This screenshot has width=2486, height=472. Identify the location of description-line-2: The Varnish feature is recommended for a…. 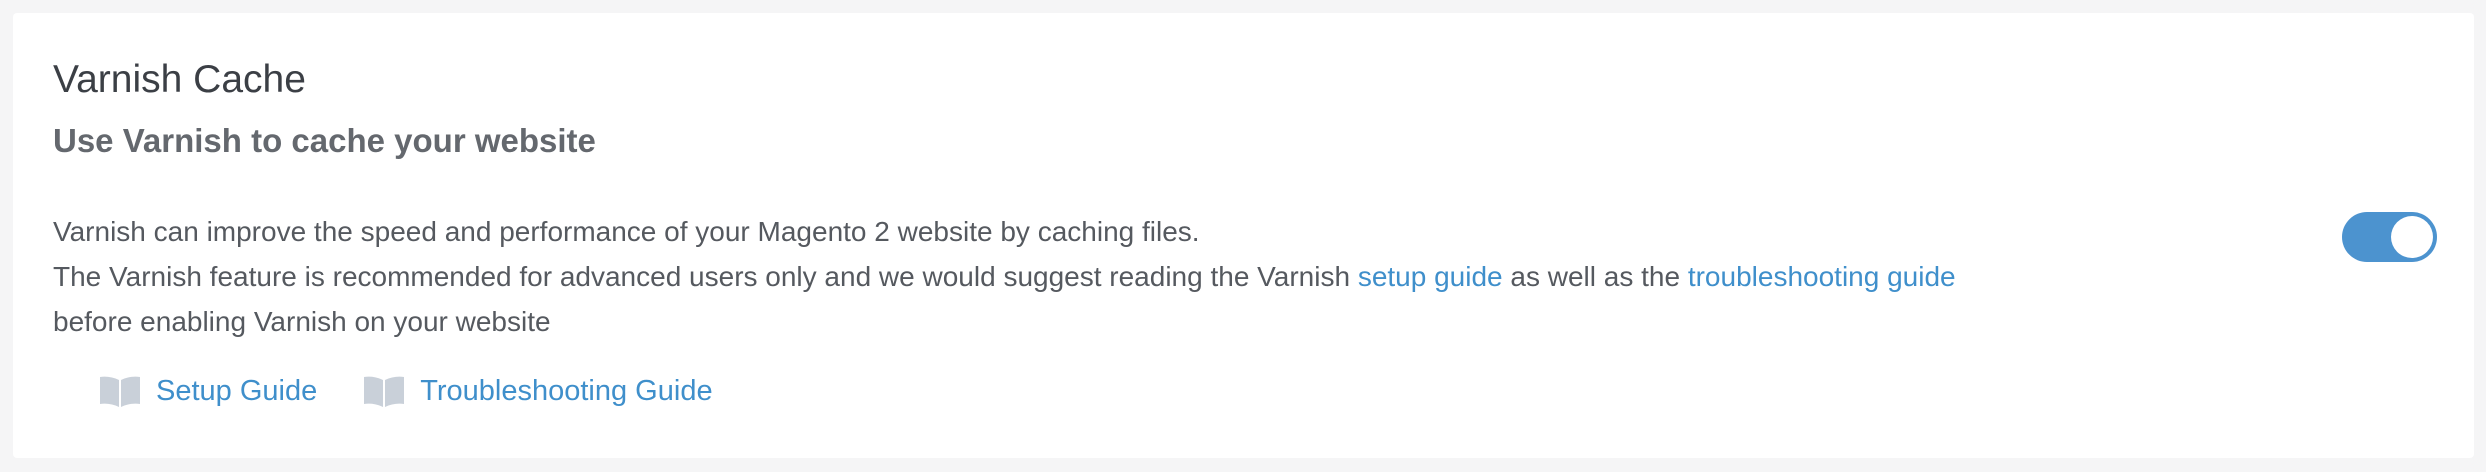
(1004, 276).